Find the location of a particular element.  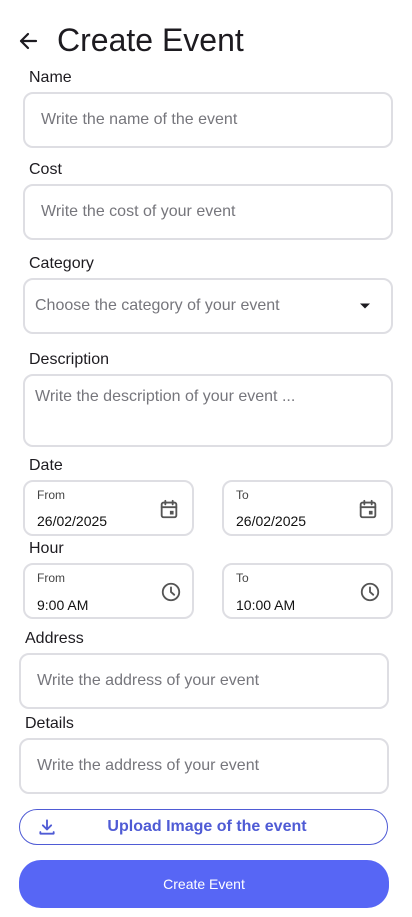

hour-to-field: To 10:00 AM is located at coordinates (307, 591).